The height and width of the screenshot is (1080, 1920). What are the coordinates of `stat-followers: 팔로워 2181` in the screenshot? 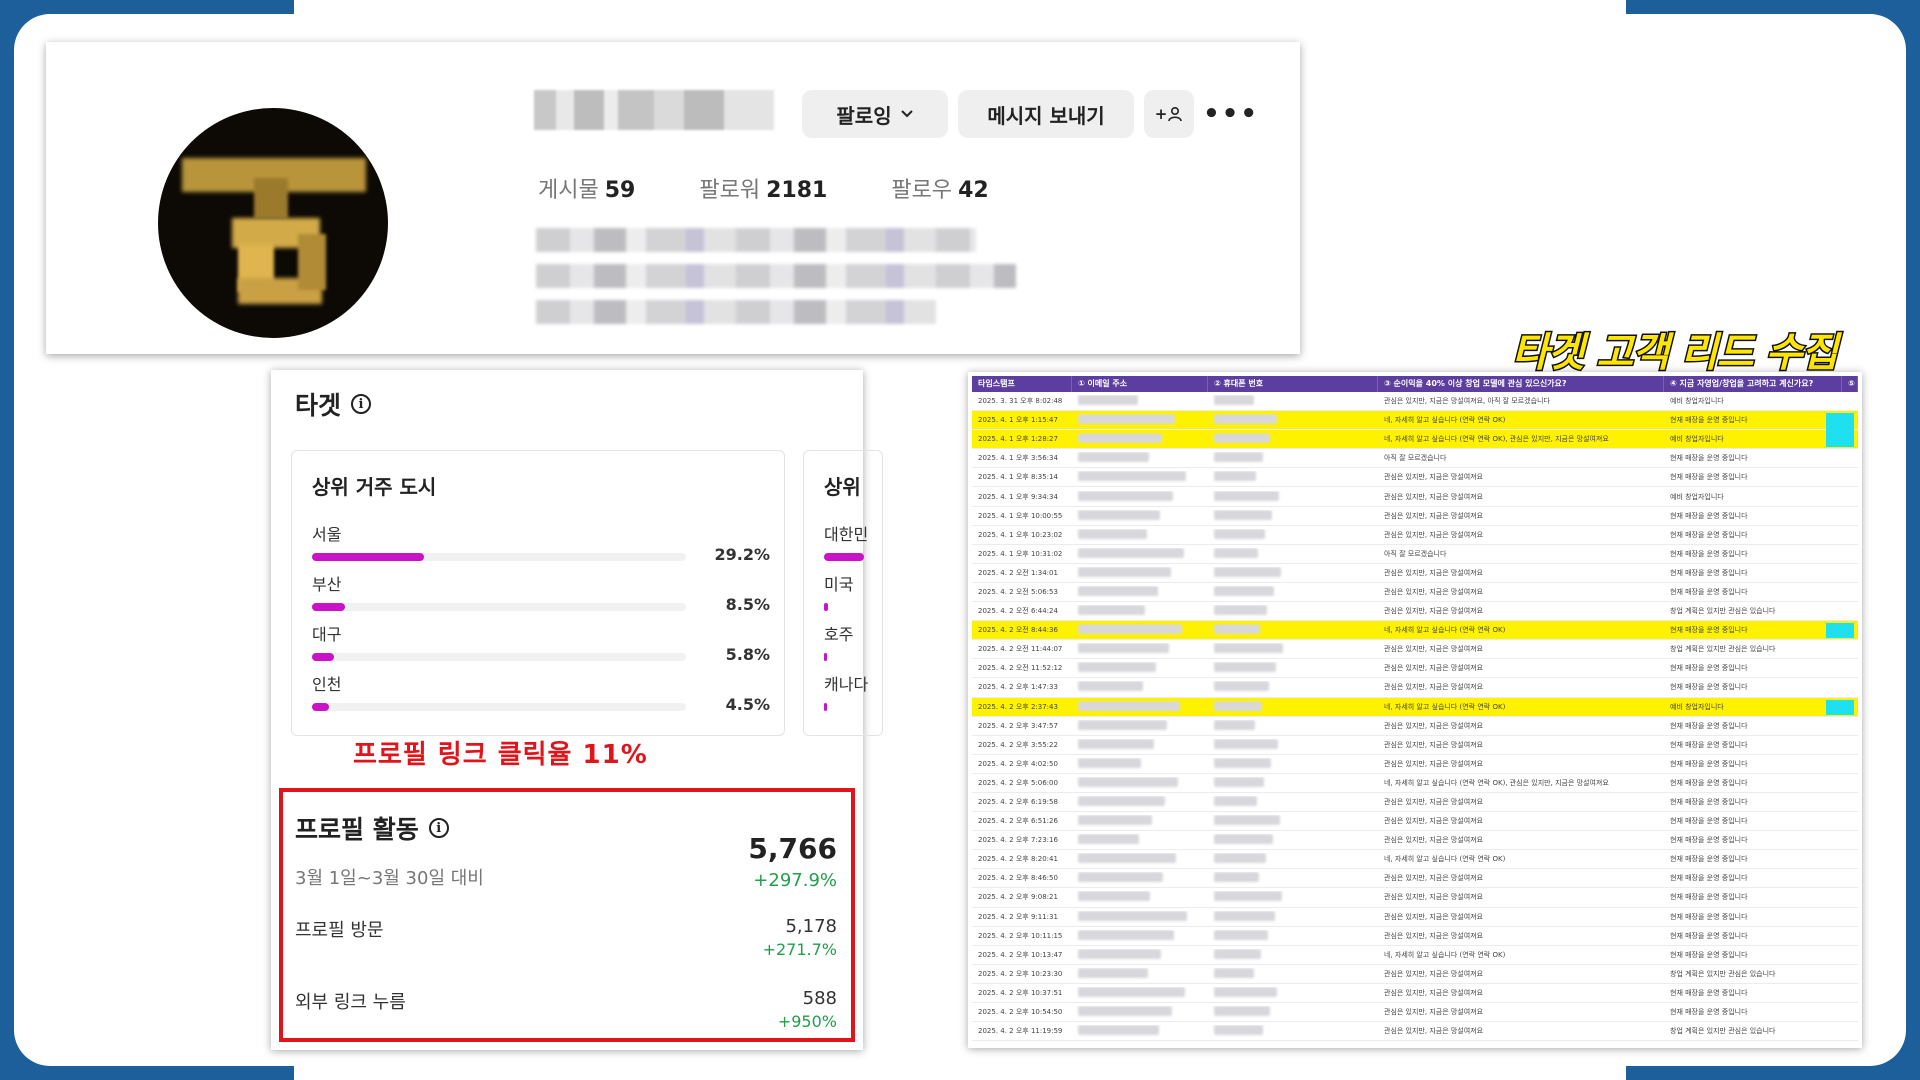 It's located at (763, 188).